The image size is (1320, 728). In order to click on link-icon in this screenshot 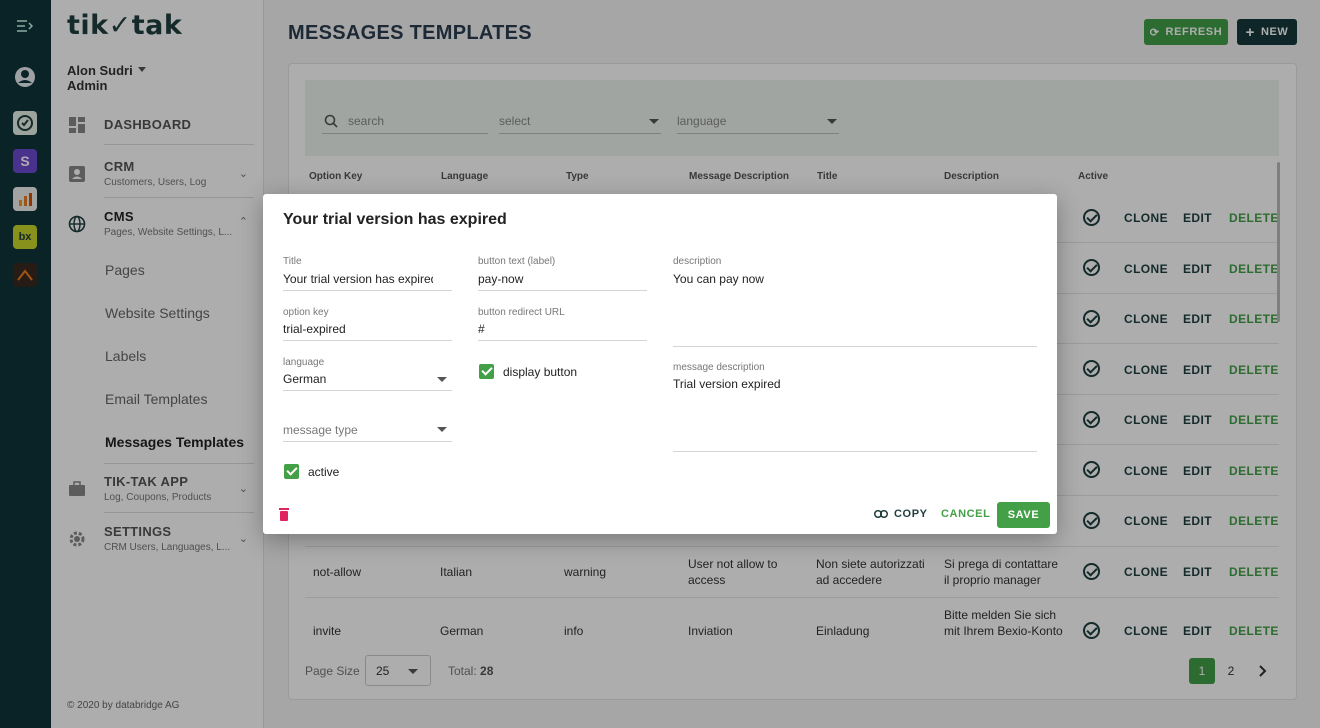, I will do `click(881, 514)`.